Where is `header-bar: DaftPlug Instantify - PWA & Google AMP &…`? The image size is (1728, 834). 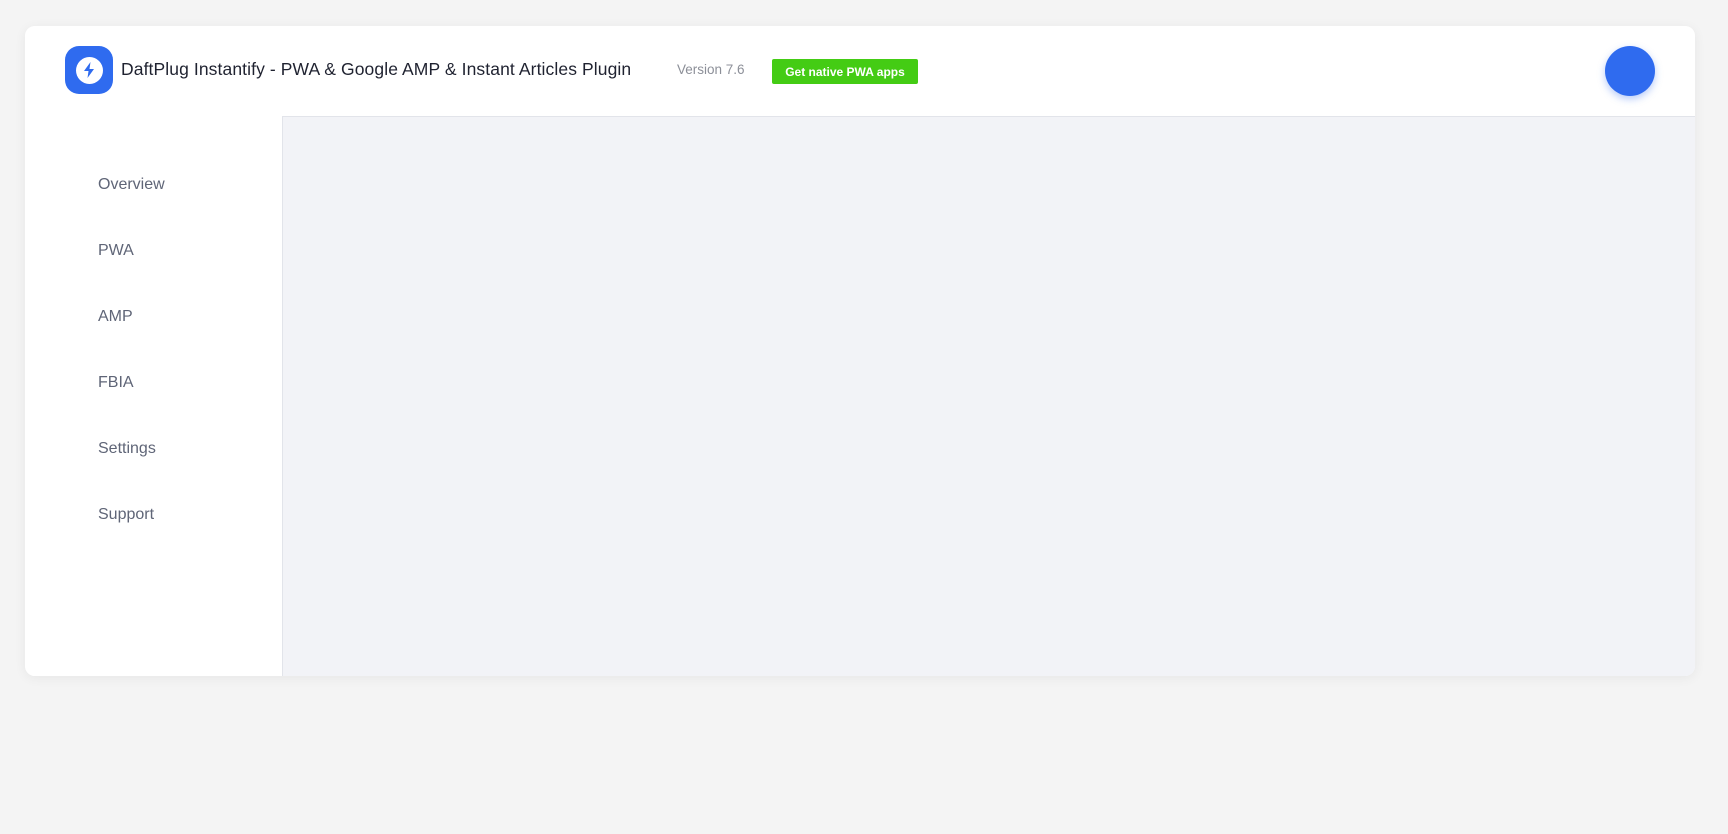
header-bar: DaftPlug Instantify - PWA & Google AMP &… is located at coordinates (860, 71).